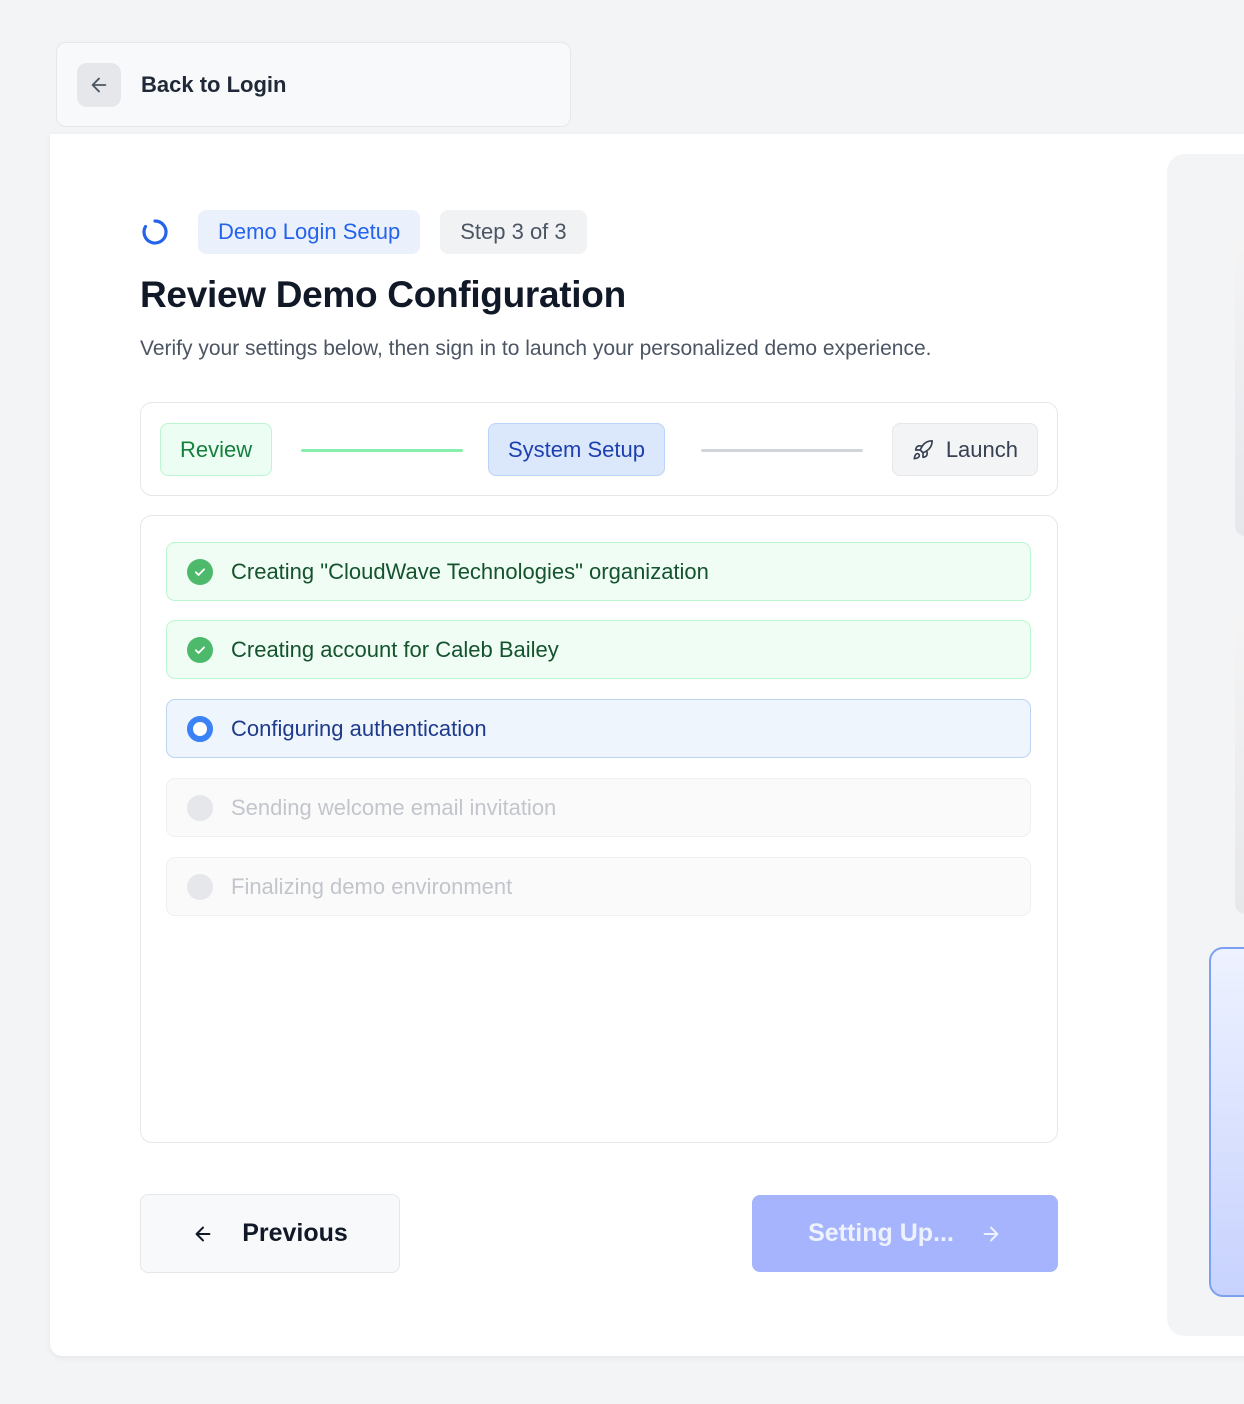 This screenshot has width=1244, height=1404. I want to click on task-label: Creating account for Caleb Bailey, so click(395, 649).